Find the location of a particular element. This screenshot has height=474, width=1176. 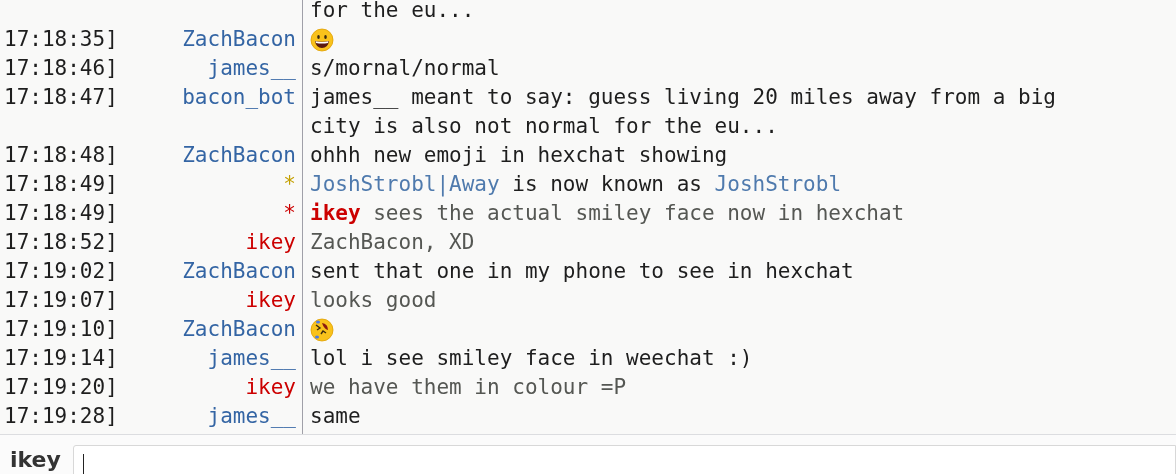

message-text: ikey sees the actual smiley face now in hexchat is located at coordinates (607, 213).